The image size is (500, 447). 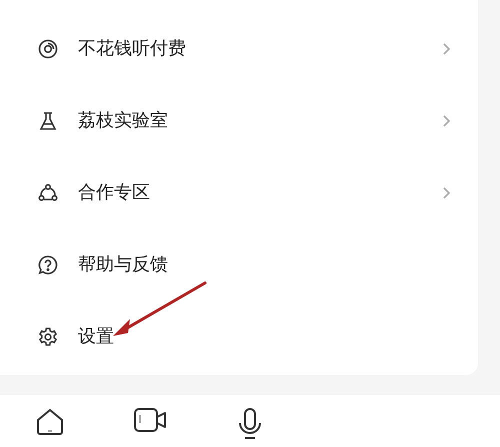 I want to click on menu-item: 不花钱听付费, so click(x=260, y=49).